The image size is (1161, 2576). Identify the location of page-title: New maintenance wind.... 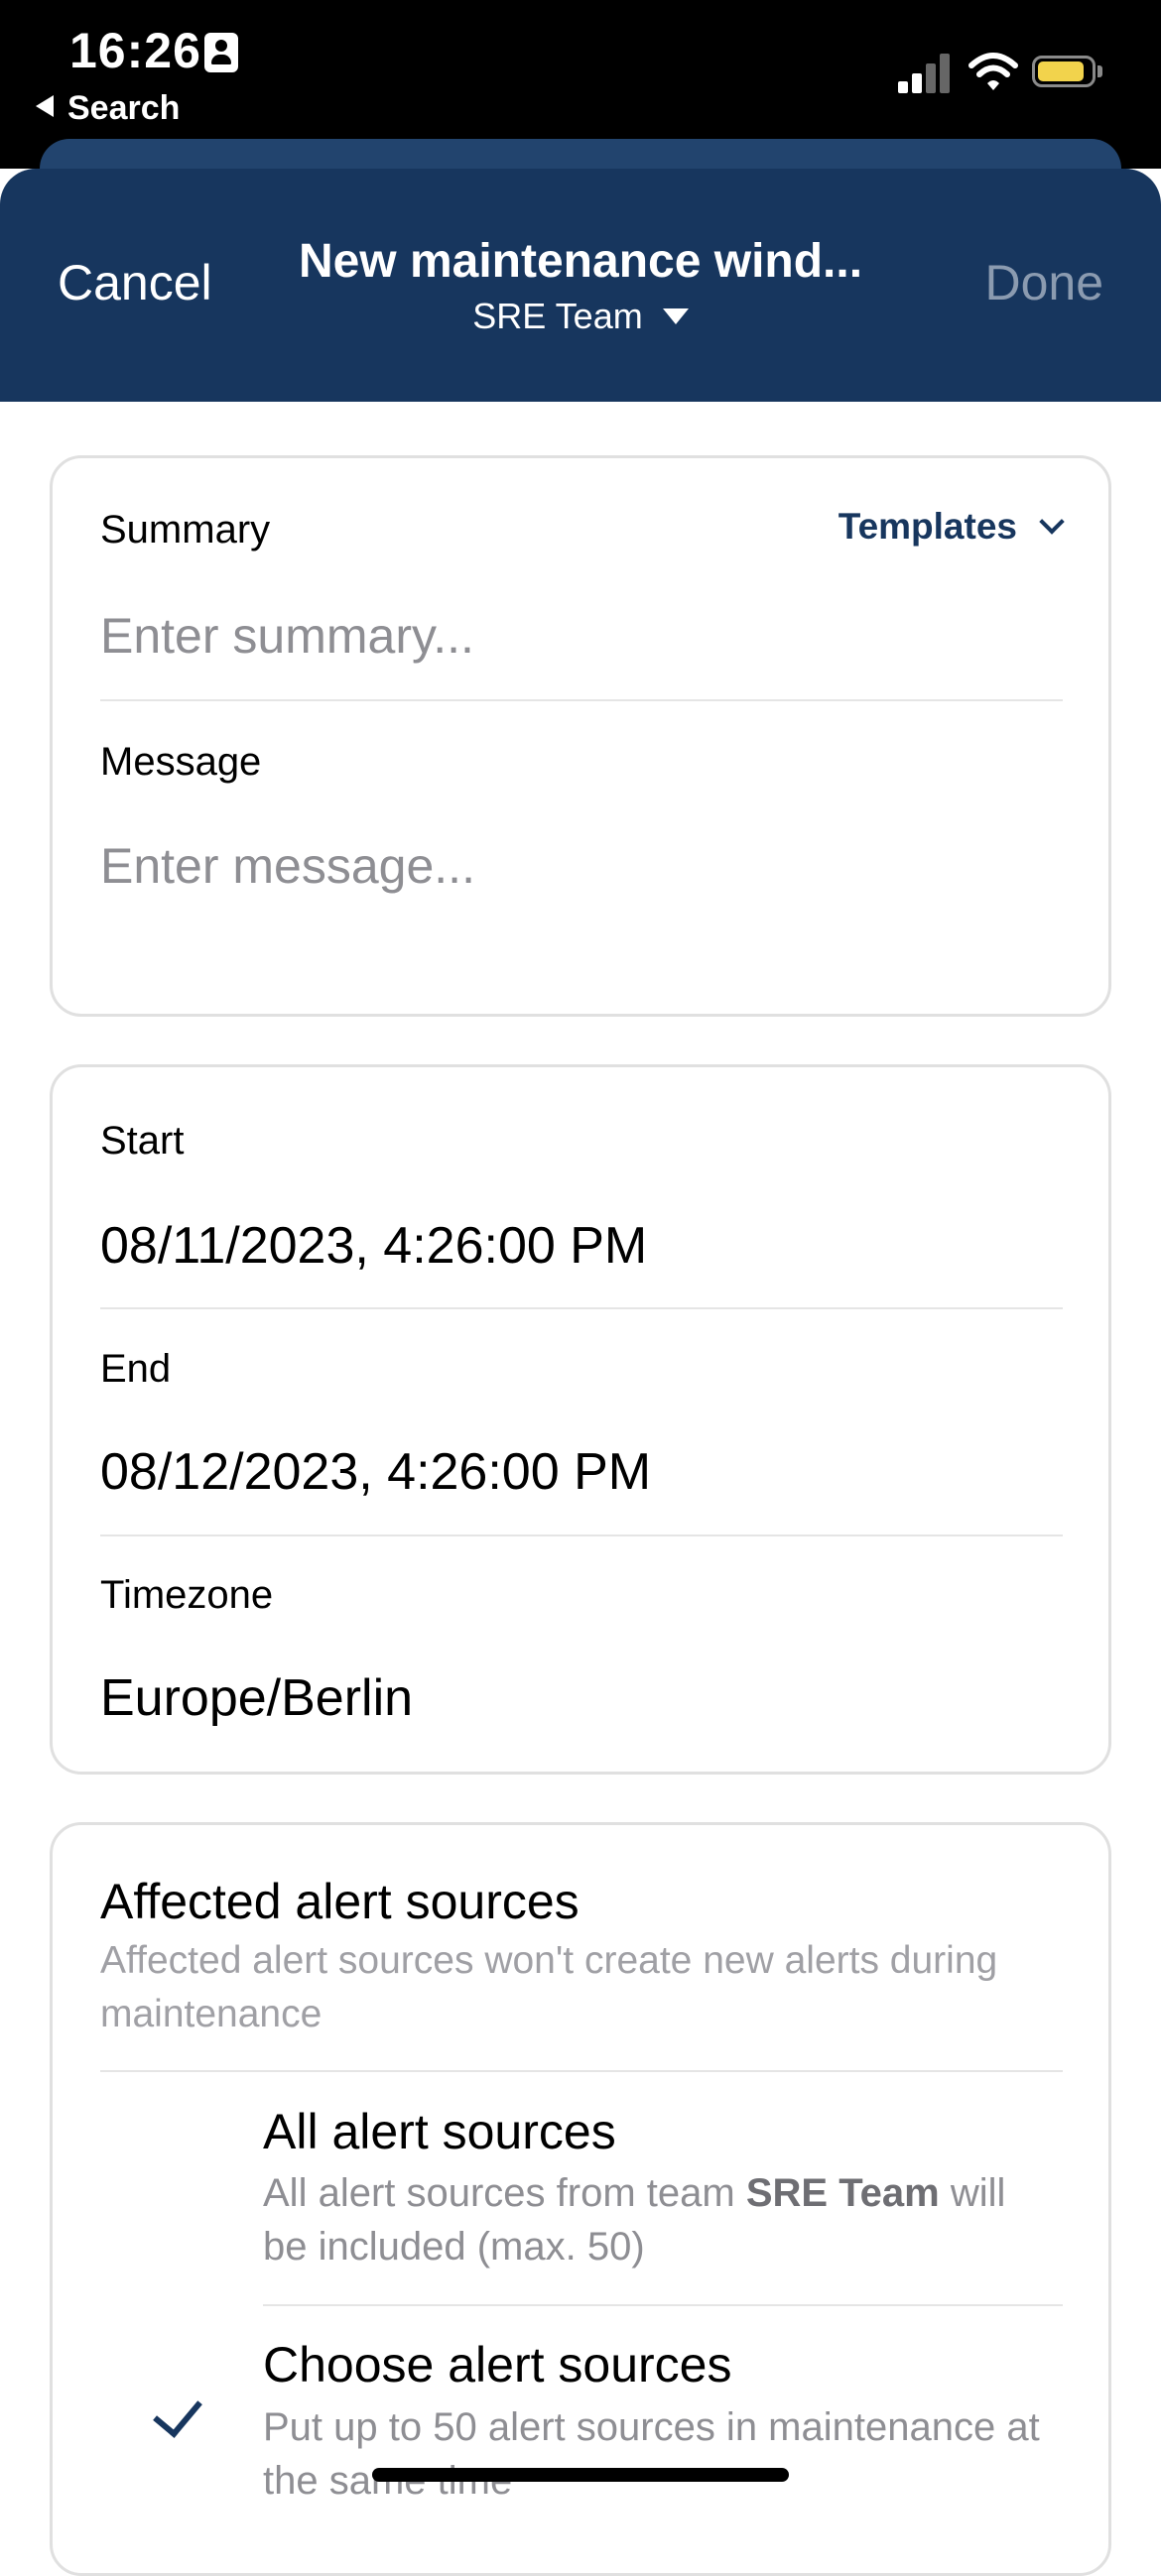
(580, 261).